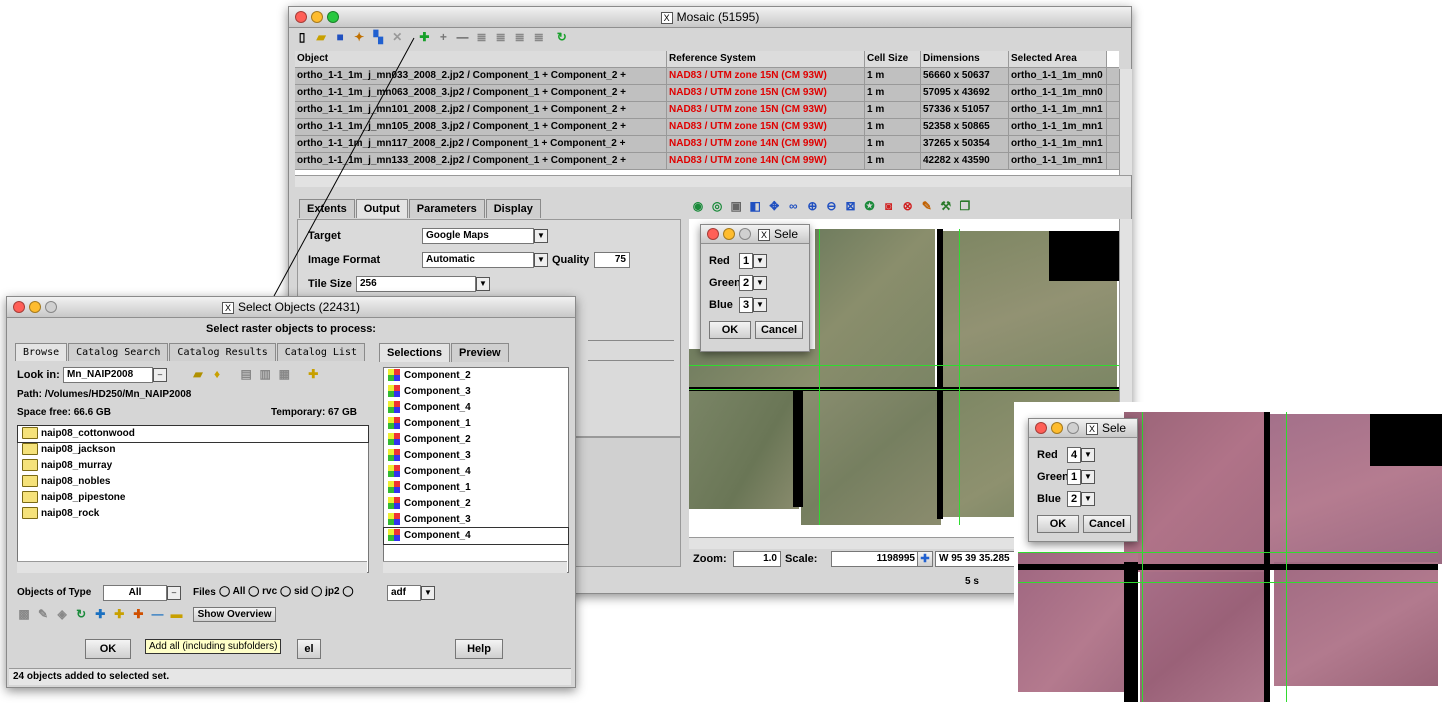 This screenshot has height=708, width=1445. I want to click on tab-output: Output, so click(381, 208).